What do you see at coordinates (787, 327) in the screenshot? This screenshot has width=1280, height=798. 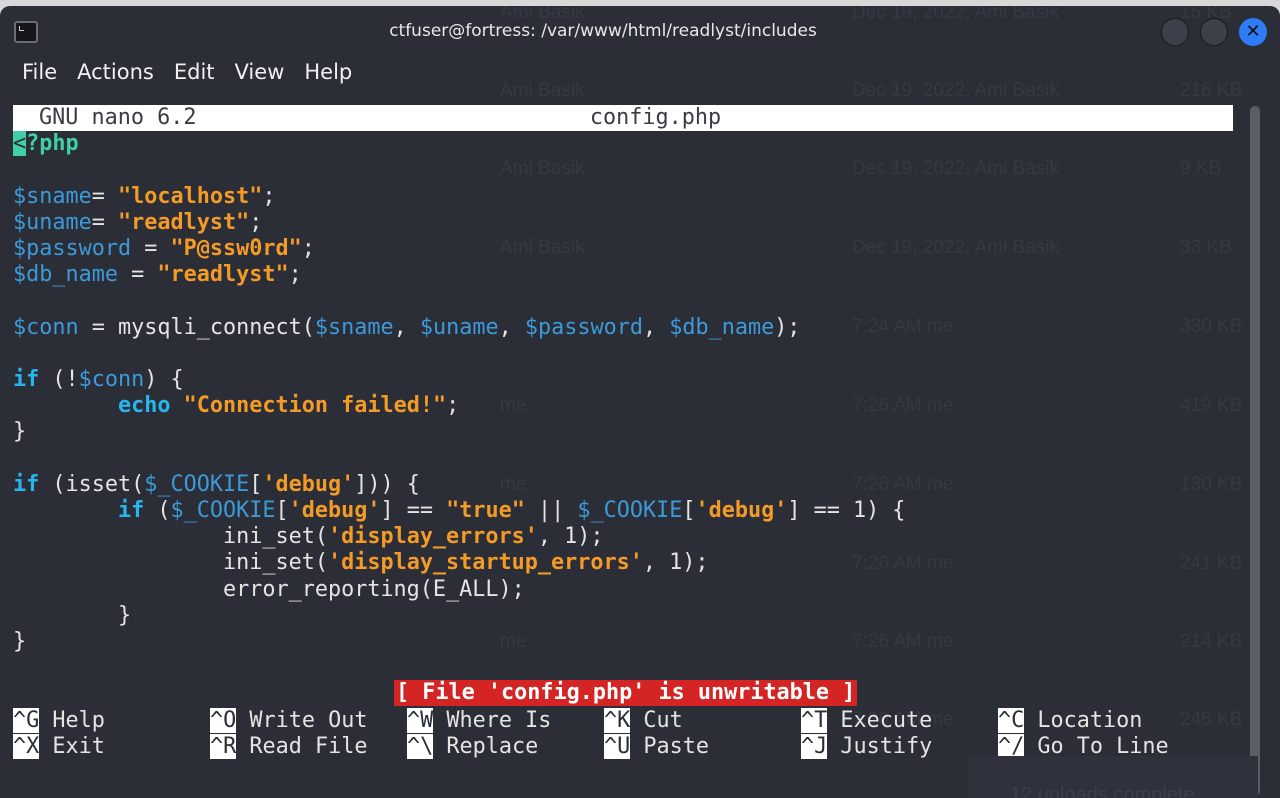 I see `code-token: );` at bounding box center [787, 327].